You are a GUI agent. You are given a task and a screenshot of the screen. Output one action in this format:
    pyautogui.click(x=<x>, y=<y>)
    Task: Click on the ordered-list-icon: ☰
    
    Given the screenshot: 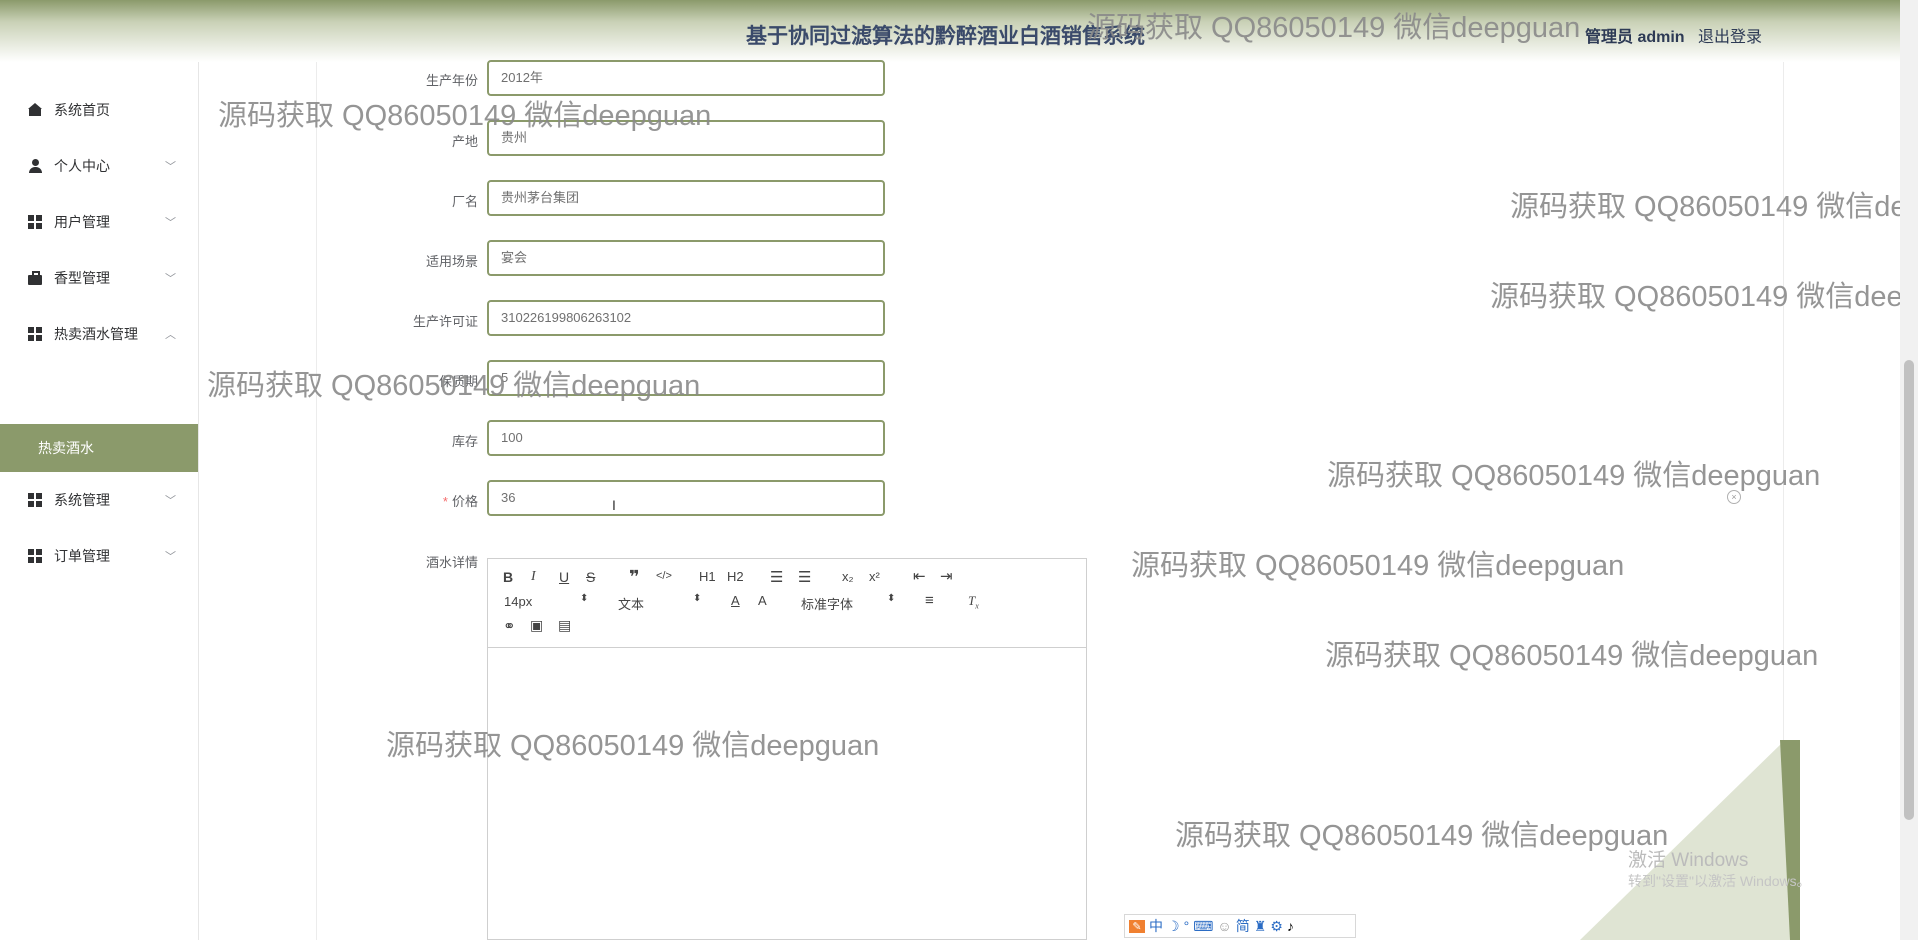 What is the action you would take?
    pyautogui.click(x=776, y=577)
    